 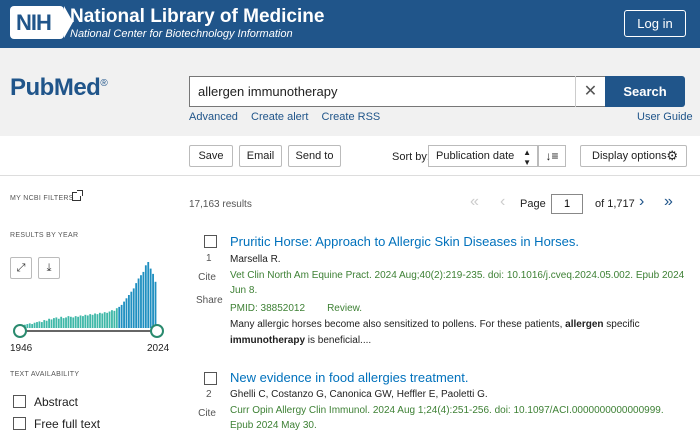 What do you see at coordinates (567, 204) in the screenshot?
I see `page-number-input` at bounding box center [567, 204].